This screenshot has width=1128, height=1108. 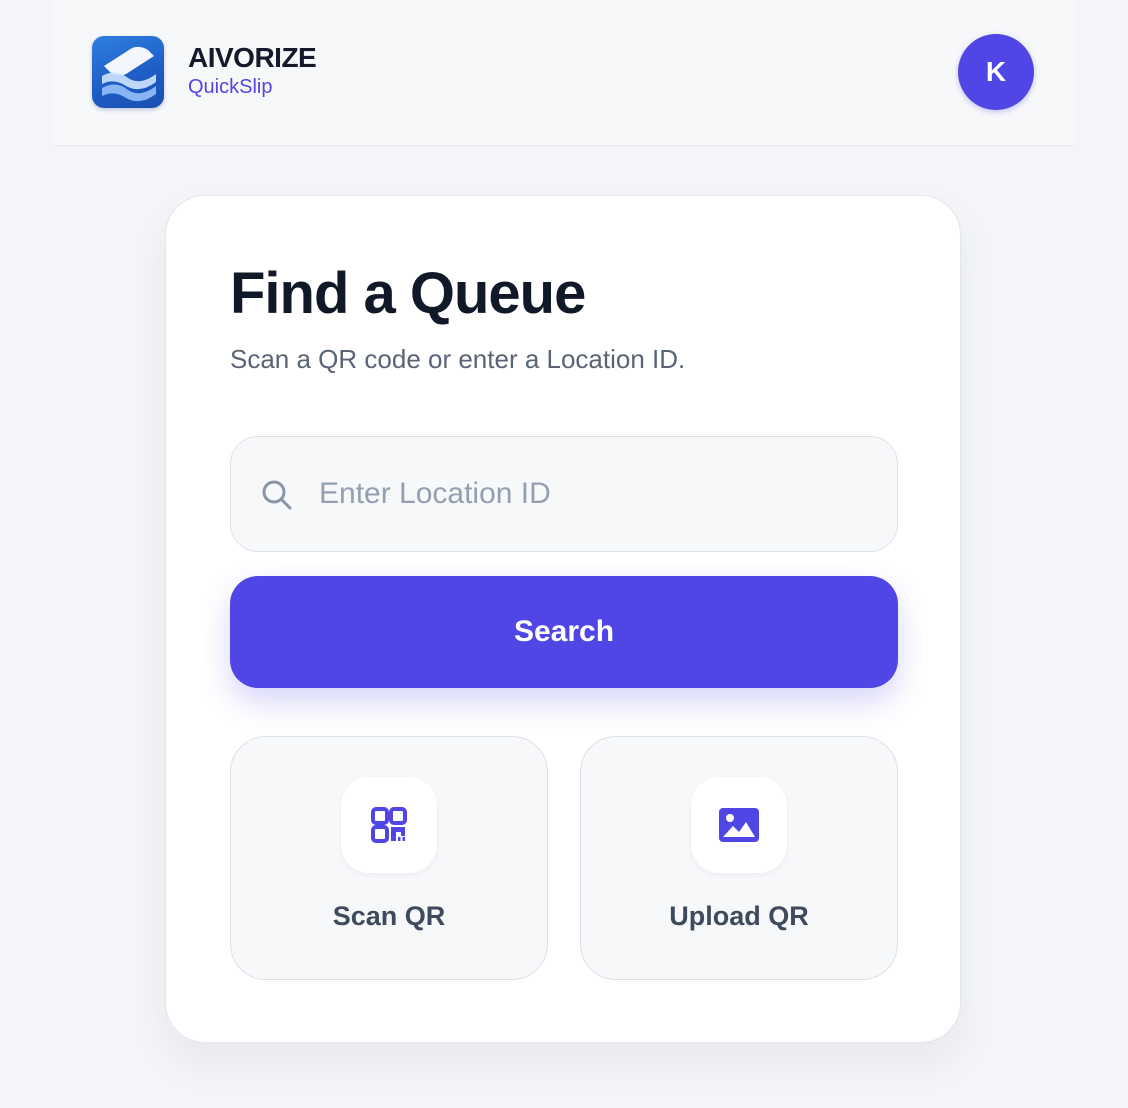 I want to click on qr-code-icon, so click(x=389, y=825).